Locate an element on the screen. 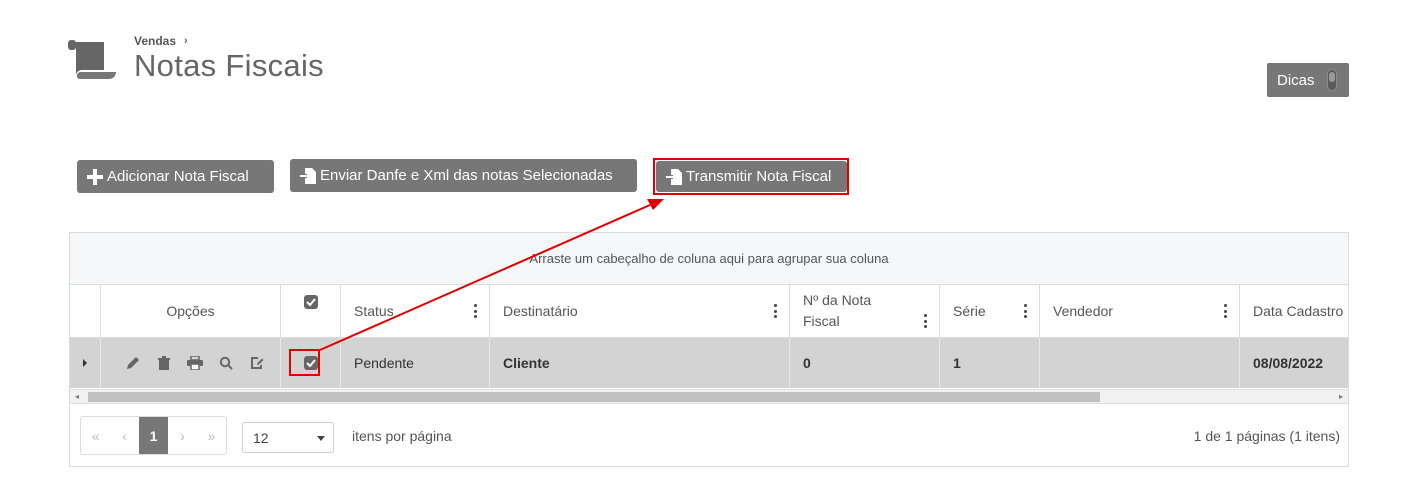 This screenshot has width=1424, height=479. page-size-value: 12 is located at coordinates (261, 437).